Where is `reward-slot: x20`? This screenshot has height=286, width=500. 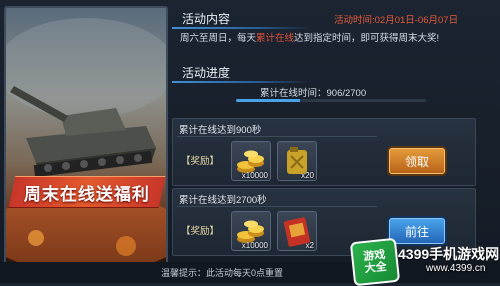
reward-slot: x20 is located at coordinates (297, 161).